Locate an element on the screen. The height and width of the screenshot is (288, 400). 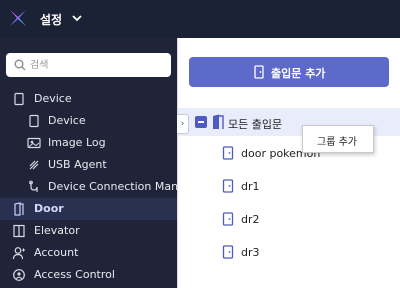
sidebar-item-device-connection: Device Connection Man is located at coordinates (88, 187).